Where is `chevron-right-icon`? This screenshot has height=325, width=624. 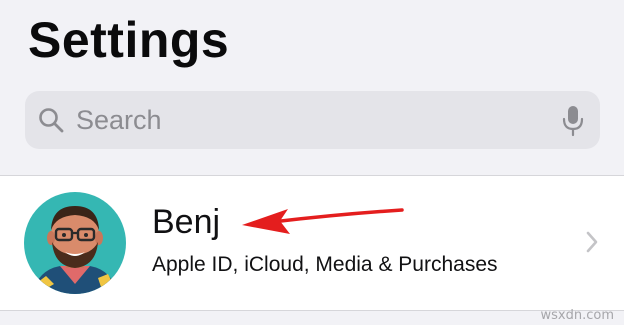
chevron-right-icon is located at coordinates (592, 242).